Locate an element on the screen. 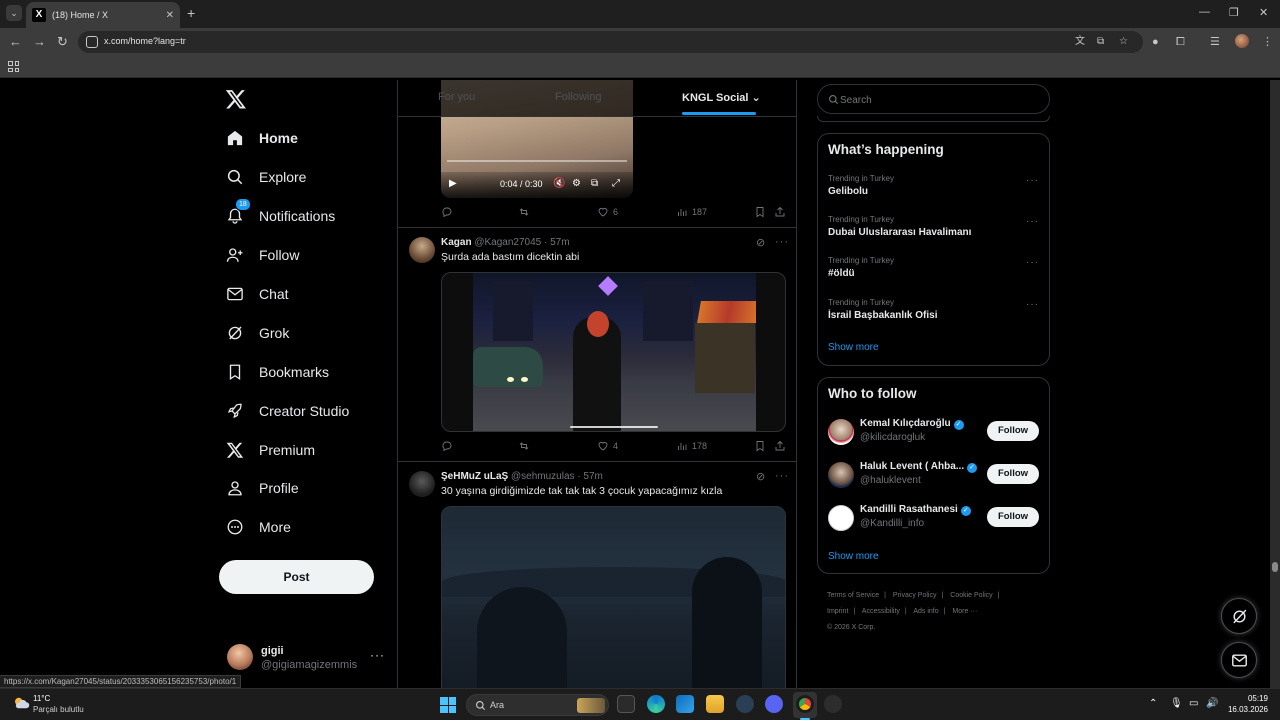 The height and width of the screenshot is (720, 1280). footer-link: Privacy Policy is located at coordinates (915, 595).